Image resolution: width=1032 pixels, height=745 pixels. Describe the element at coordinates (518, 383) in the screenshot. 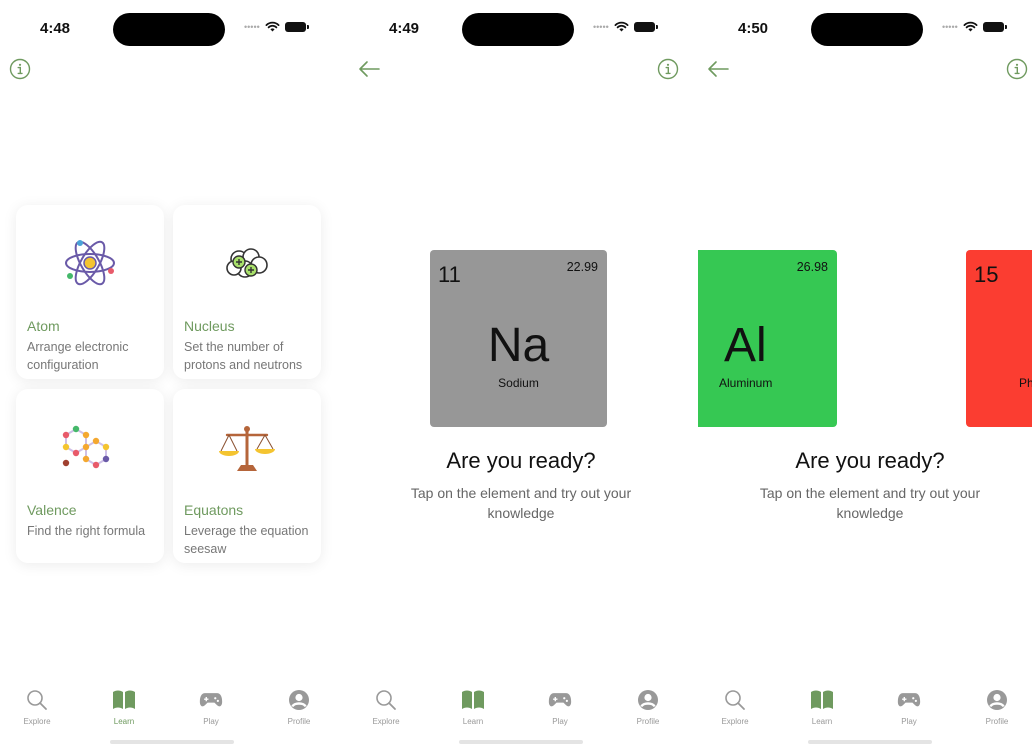

I see `element-name: Sodium` at that location.